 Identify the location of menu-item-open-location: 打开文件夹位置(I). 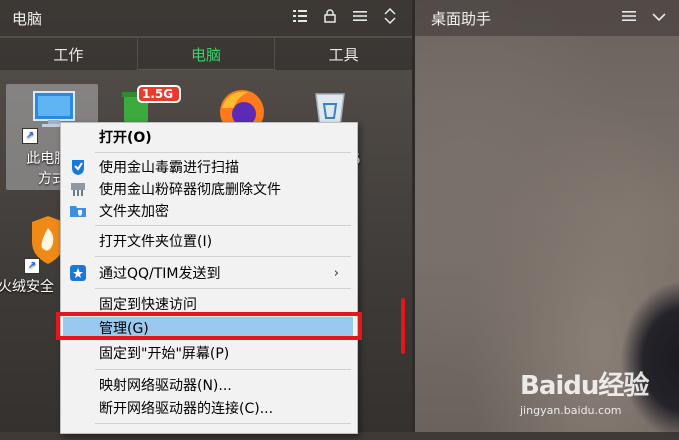
(208, 241).